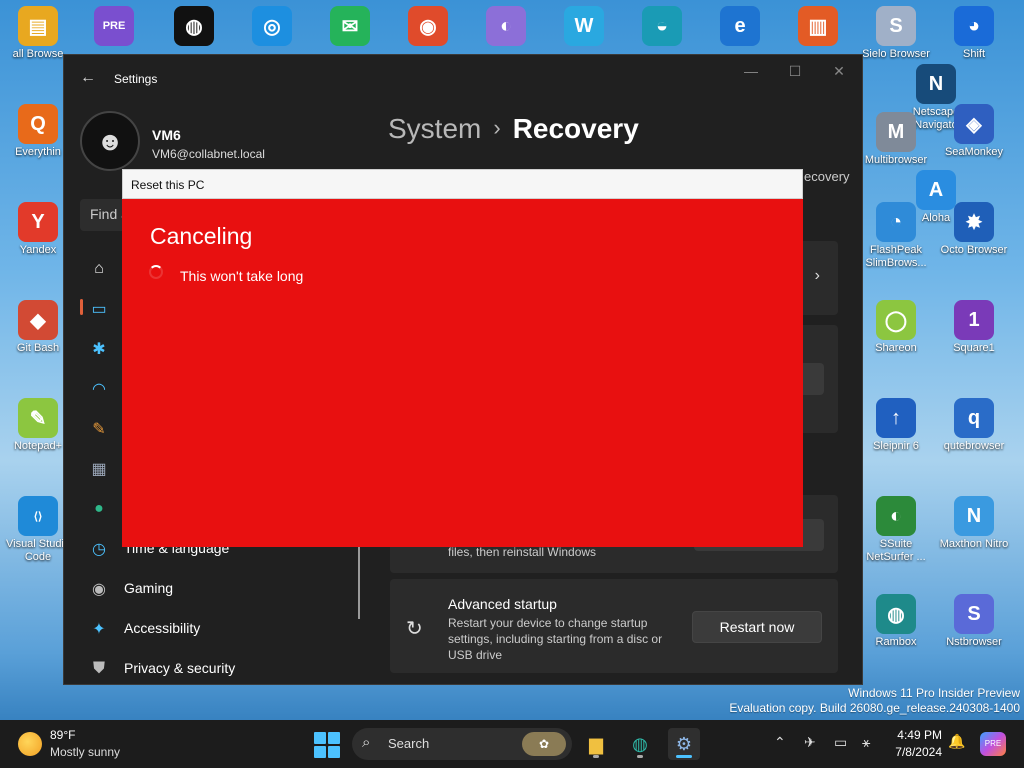 This screenshot has width=1024, height=768. Describe the element at coordinates (434, 128) in the screenshot. I see `breadcrumb-system: System` at that location.